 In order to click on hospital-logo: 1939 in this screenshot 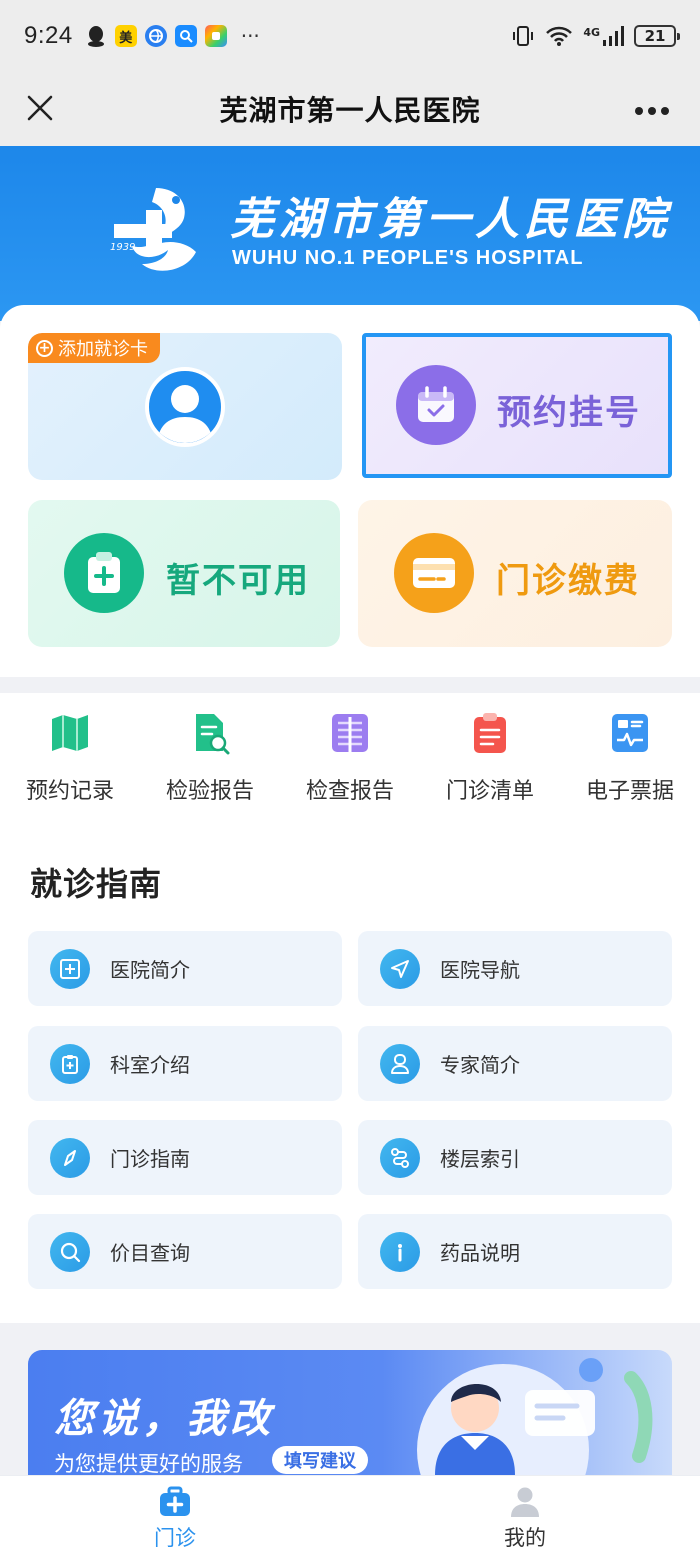, I will do `click(156, 230)`.